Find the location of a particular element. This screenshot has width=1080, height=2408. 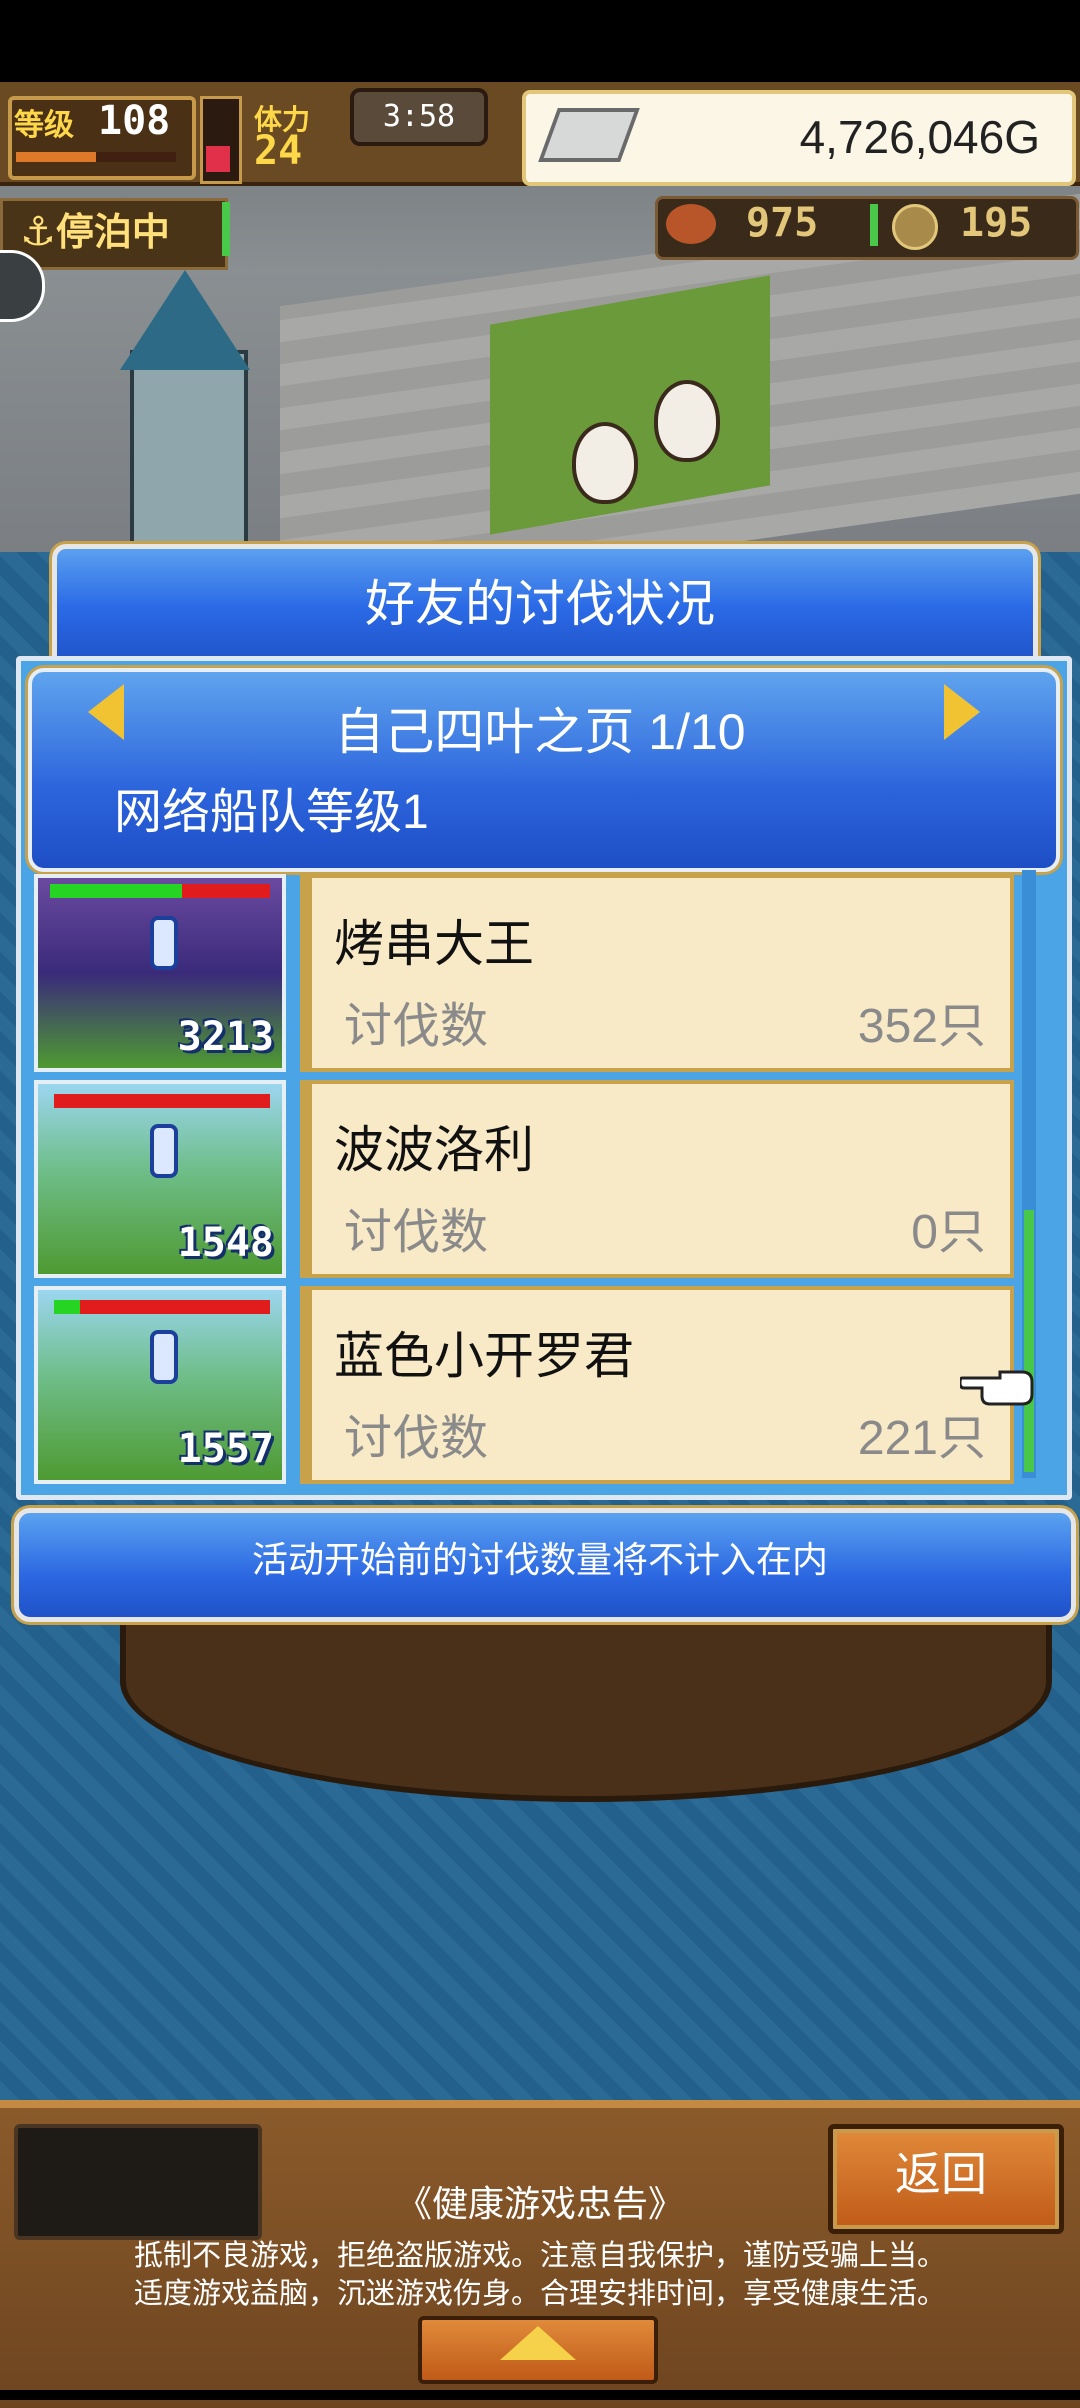

hunt-count: 352只 is located at coordinates (921, 1026).